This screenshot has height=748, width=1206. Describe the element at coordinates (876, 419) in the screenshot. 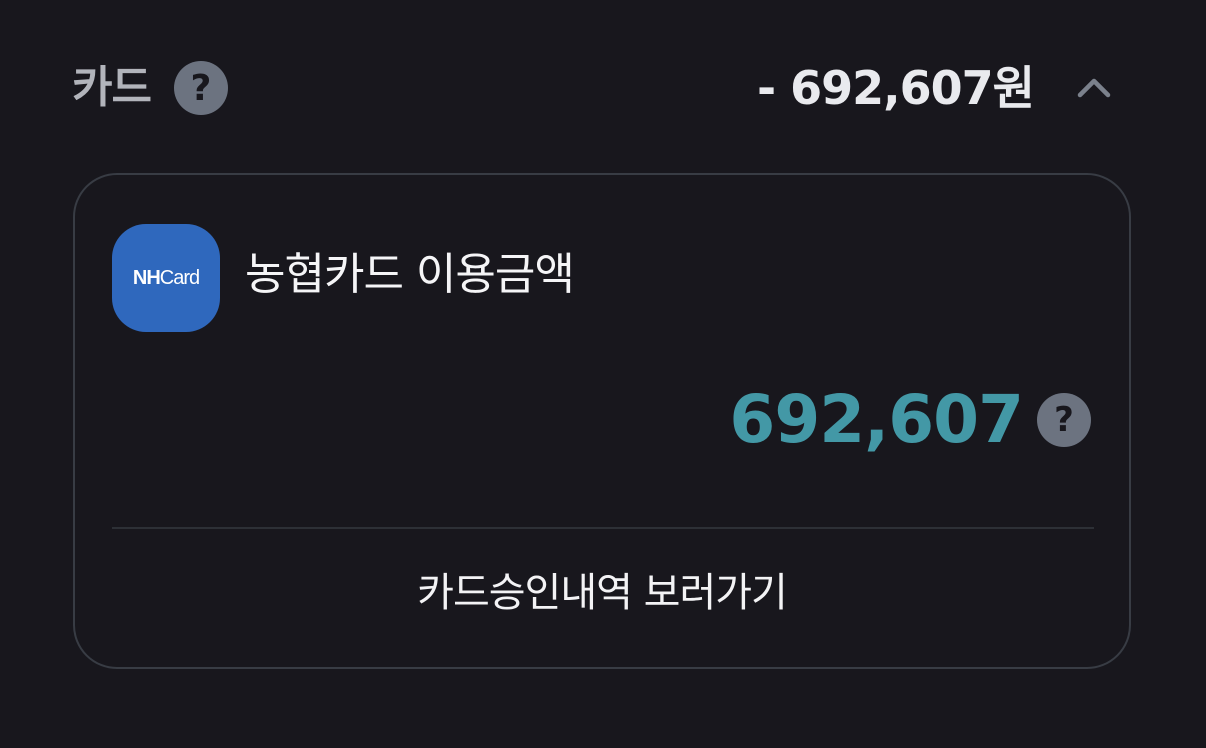

I see `card-usage-amount: 692,607` at that location.